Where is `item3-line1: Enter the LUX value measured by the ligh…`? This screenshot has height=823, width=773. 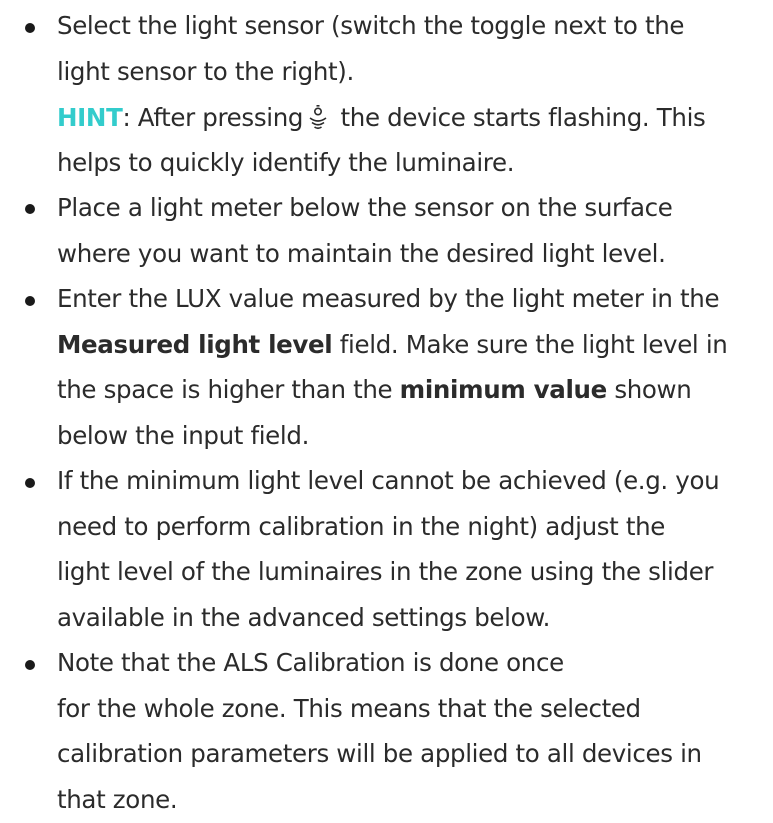
item3-line1: Enter the LUX value measured by the ligh… is located at coordinates (388, 298).